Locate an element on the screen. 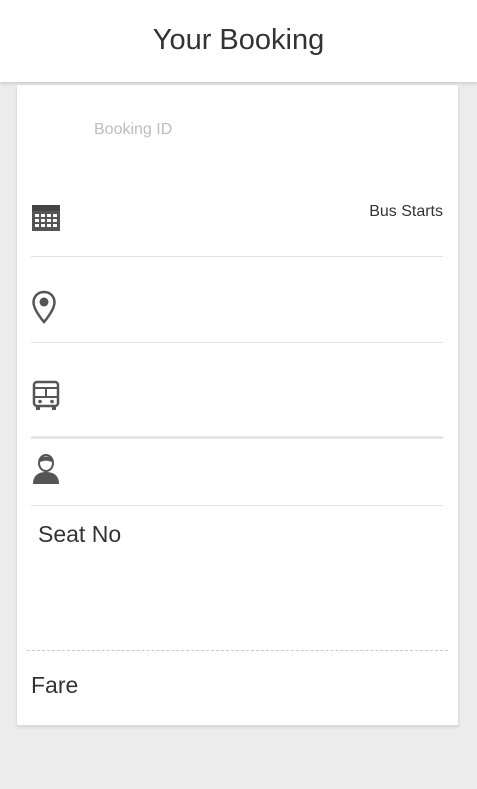 The width and height of the screenshot is (477, 789). page-title: Your Booking is located at coordinates (238, 40).